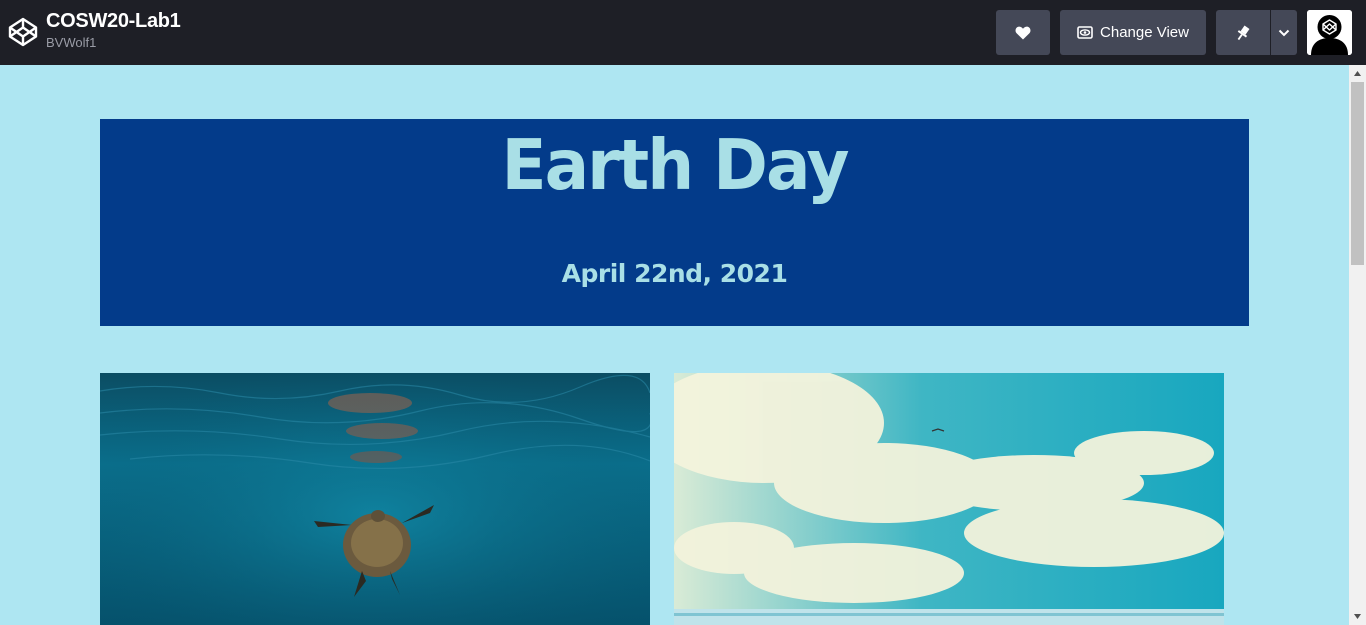 The image size is (1366, 625). I want to click on pin-icon, so click(1243, 32).